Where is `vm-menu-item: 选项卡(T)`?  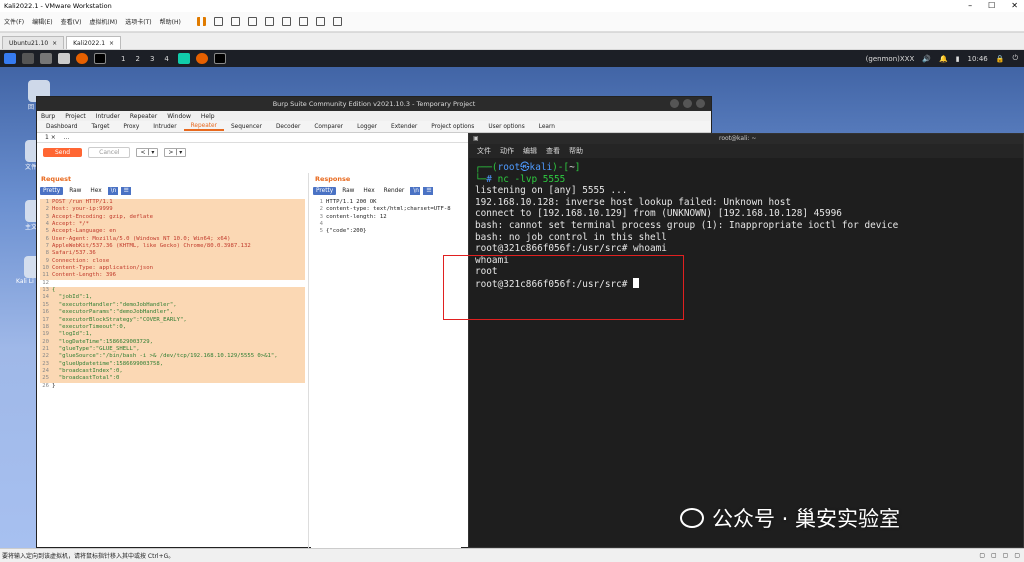 vm-menu-item: 选项卡(T) is located at coordinates (138, 21).